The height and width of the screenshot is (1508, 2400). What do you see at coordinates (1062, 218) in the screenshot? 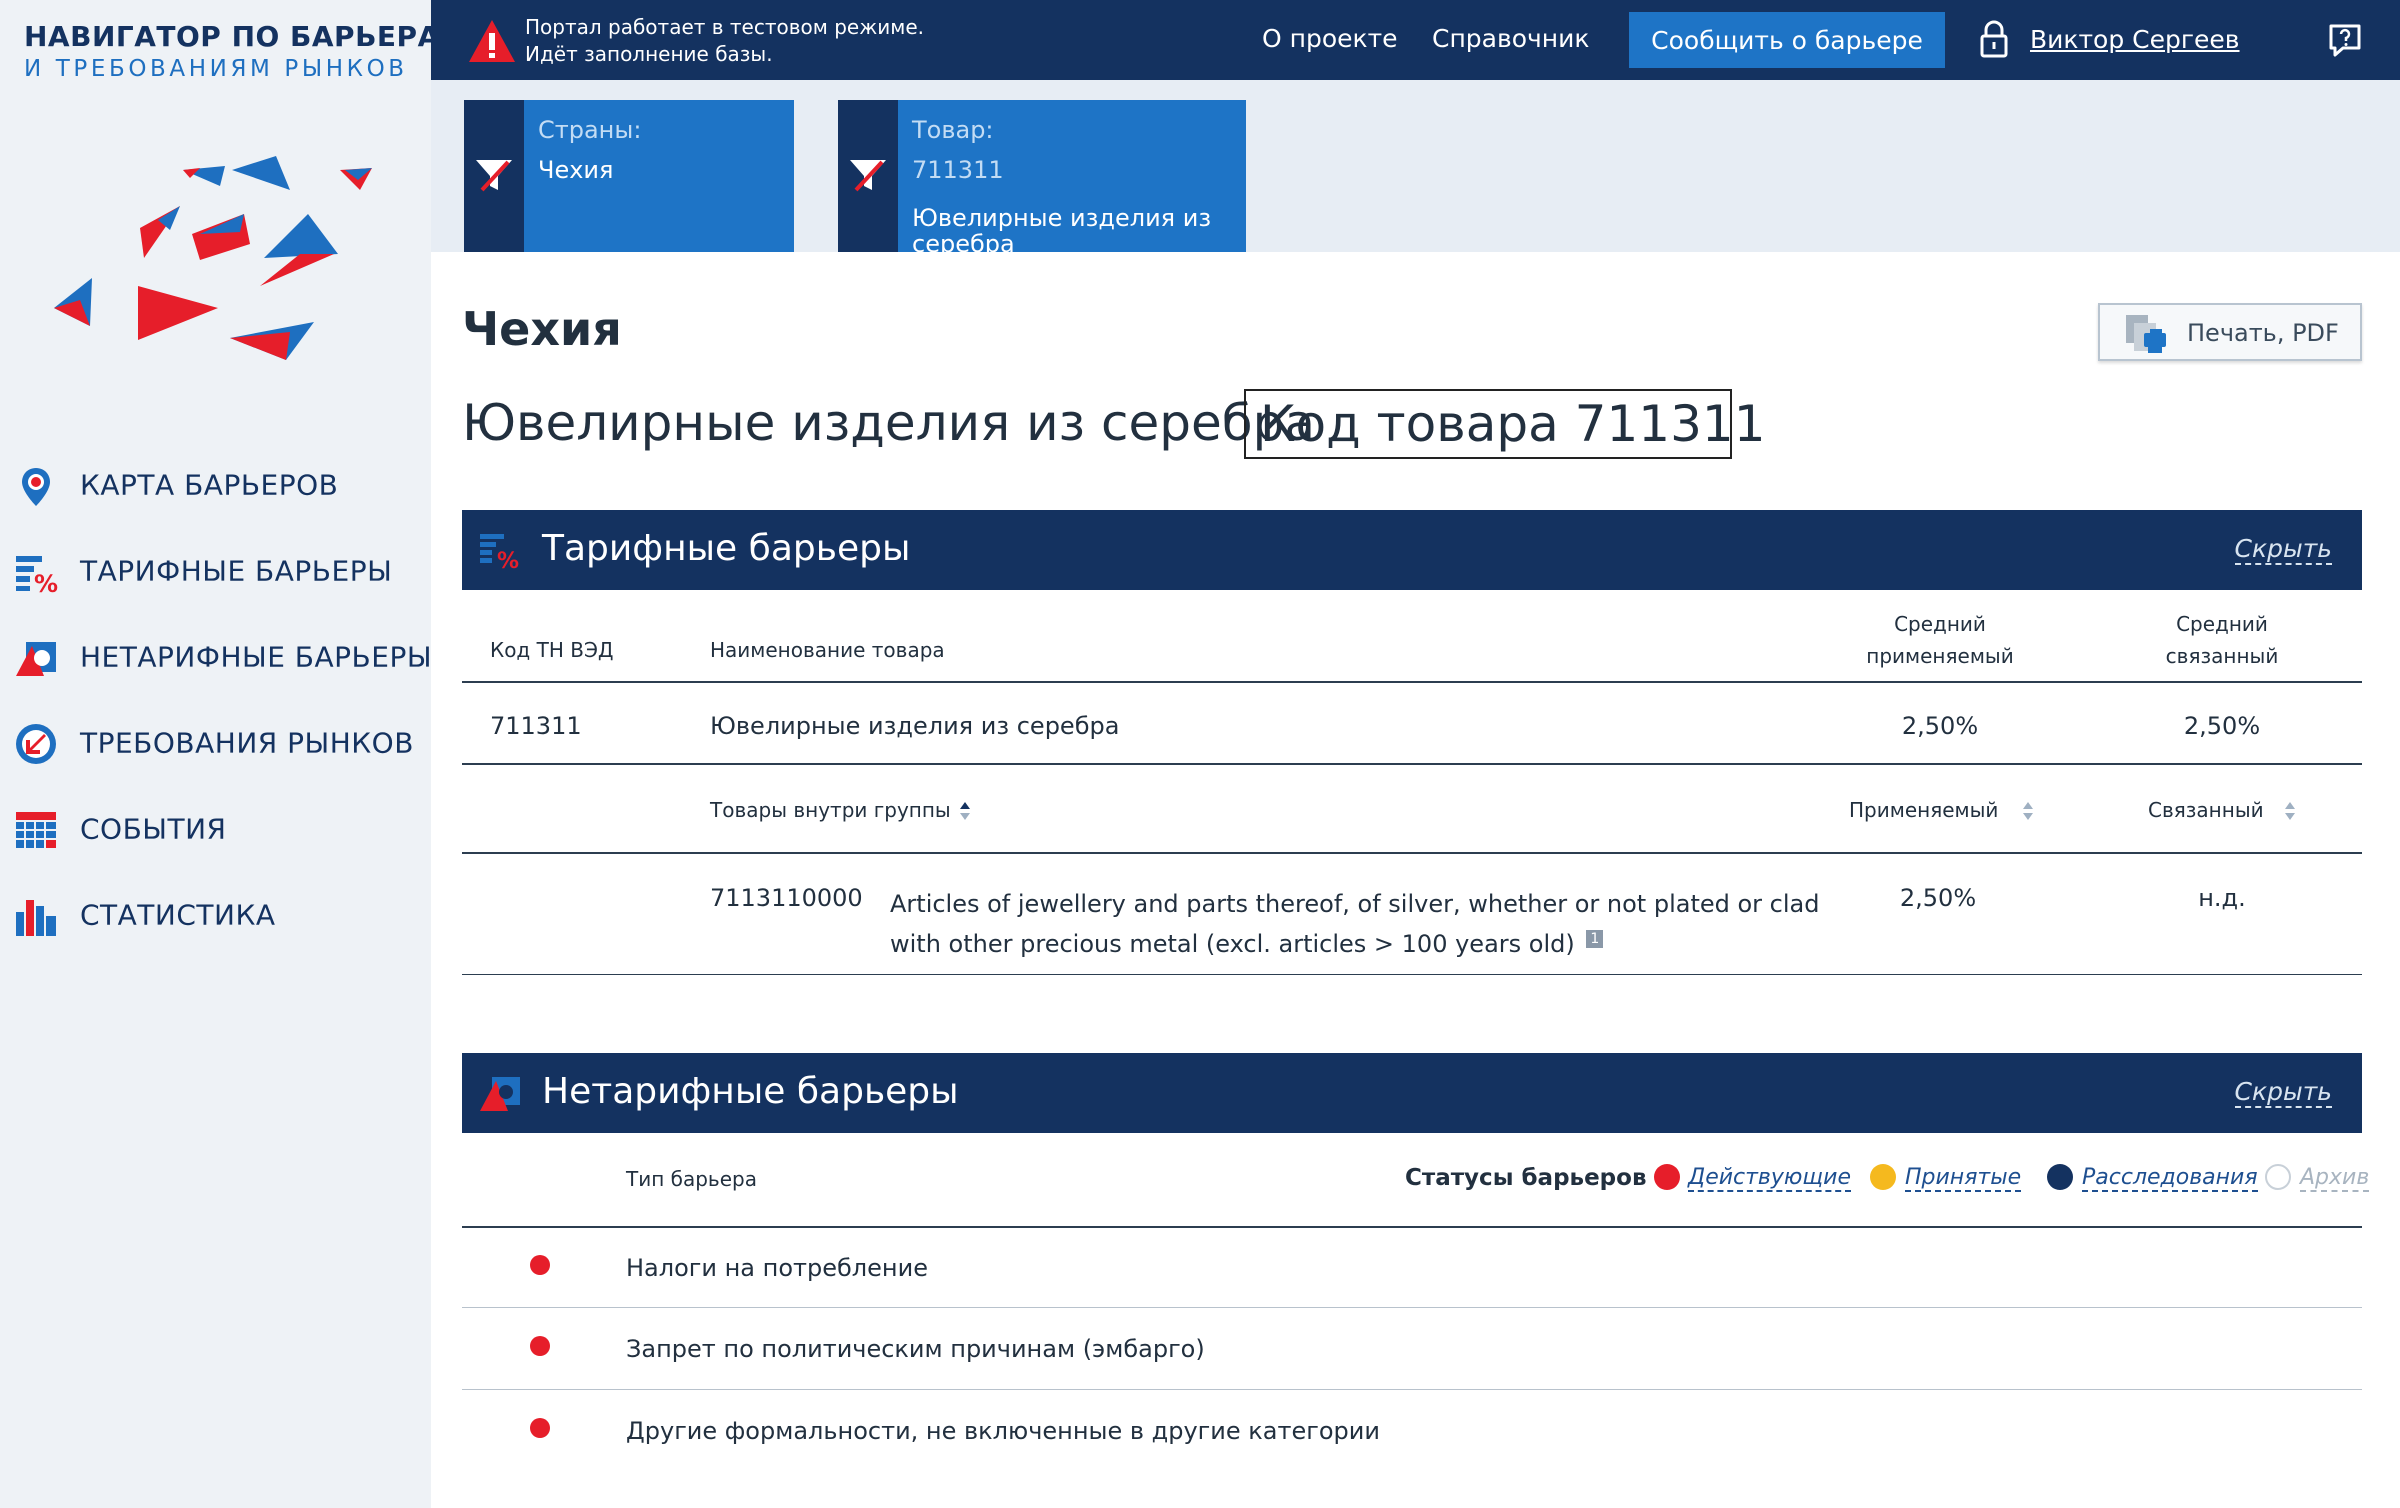
I see `product-name-line-1: Ювелирные изделия из` at bounding box center [1062, 218].